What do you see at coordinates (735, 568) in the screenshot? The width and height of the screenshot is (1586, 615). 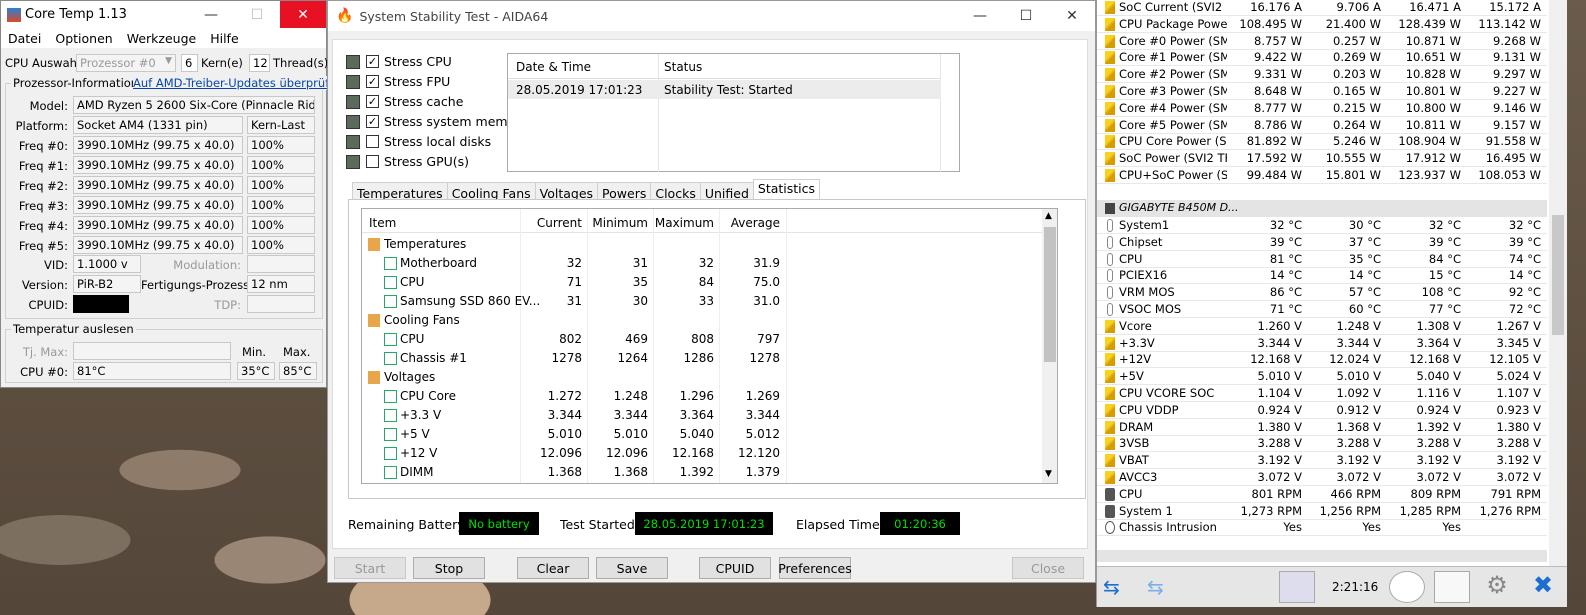 I see `cpuid-button: CPUID` at bounding box center [735, 568].